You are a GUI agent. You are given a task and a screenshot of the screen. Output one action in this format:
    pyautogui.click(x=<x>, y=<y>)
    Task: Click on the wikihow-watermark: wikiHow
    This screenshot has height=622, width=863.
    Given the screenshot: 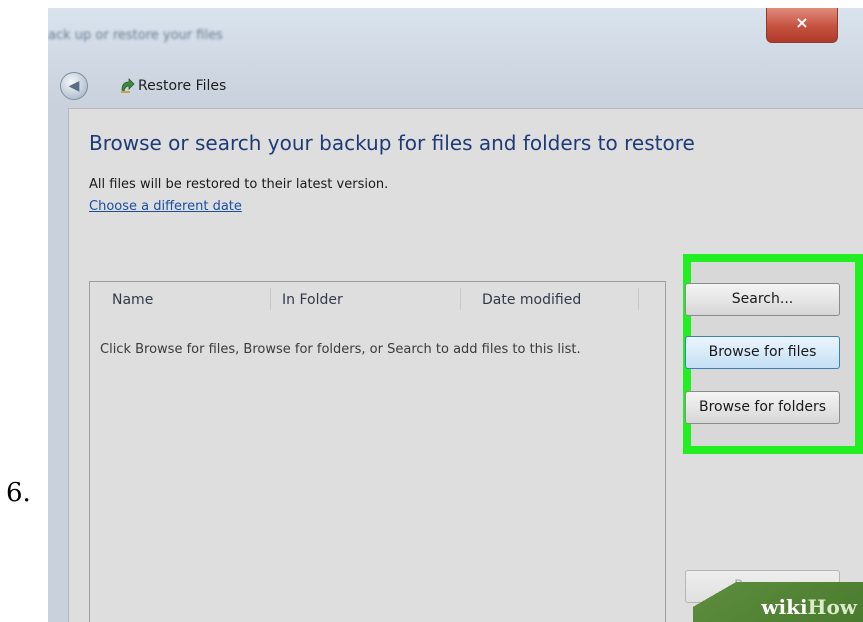 What is the action you would take?
    pyautogui.click(x=778, y=602)
    